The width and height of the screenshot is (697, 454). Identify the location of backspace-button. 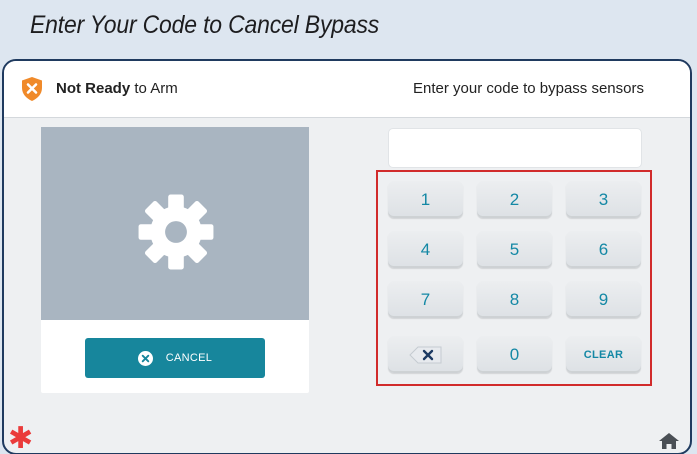
(425, 354).